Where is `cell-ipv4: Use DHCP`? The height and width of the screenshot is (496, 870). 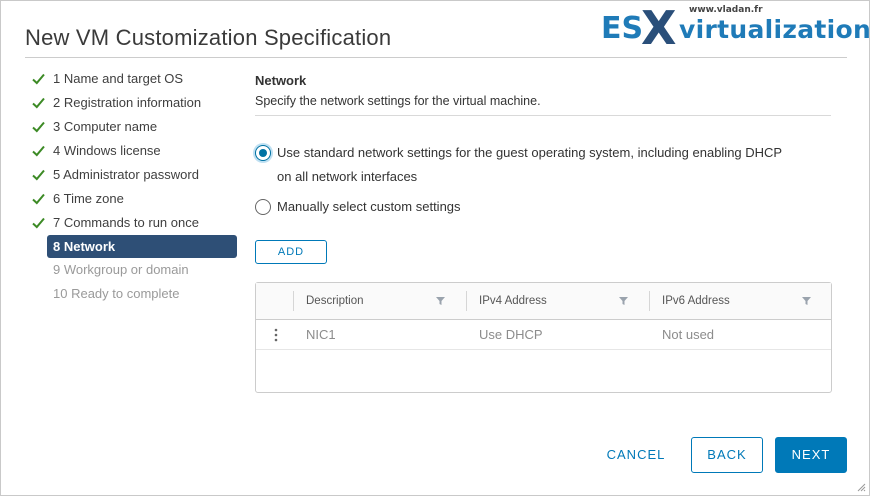 cell-ipv4: Use DHCP is located at coordinates (511, 334).